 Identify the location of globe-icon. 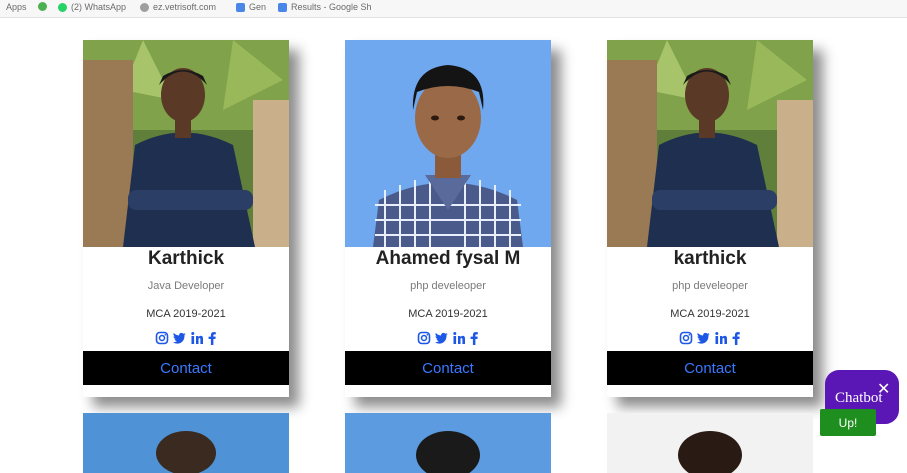
(144, 7).